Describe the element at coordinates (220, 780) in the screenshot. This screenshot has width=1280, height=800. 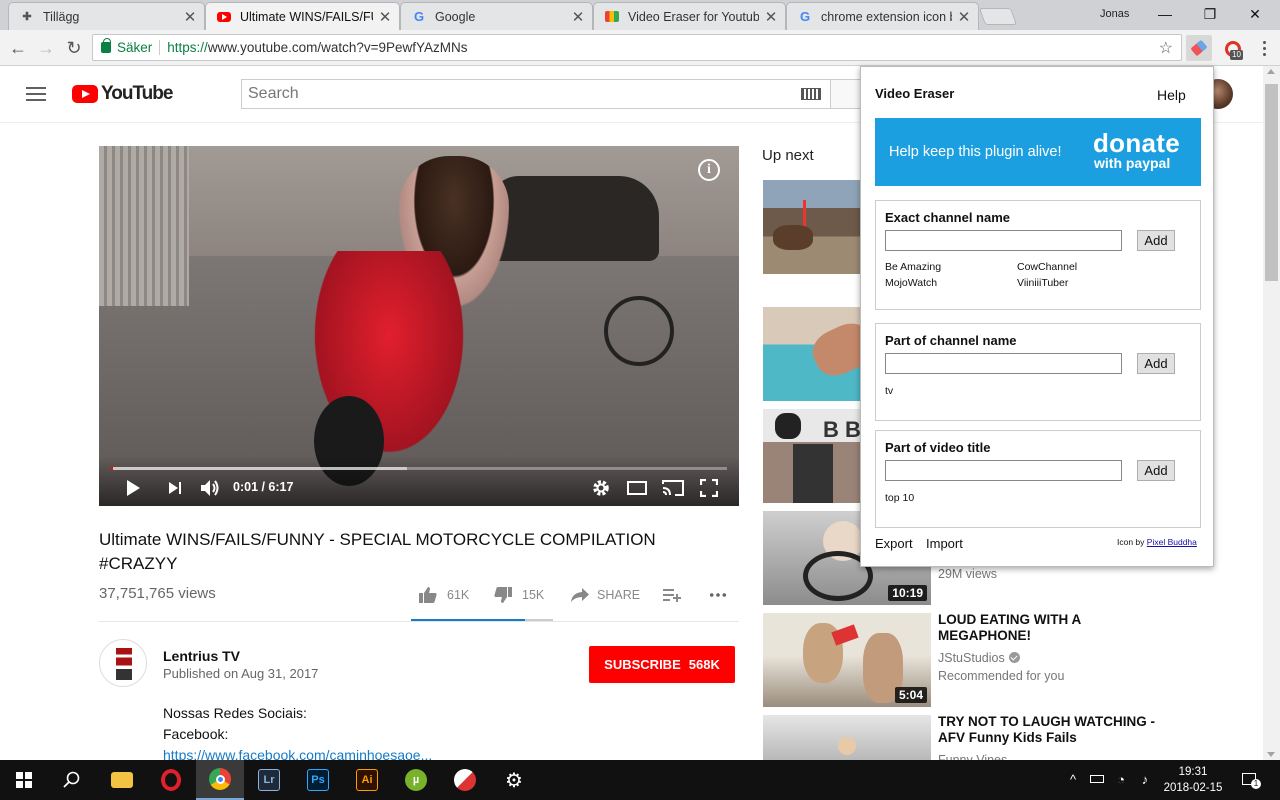
I see `chrome-icon` at that location.